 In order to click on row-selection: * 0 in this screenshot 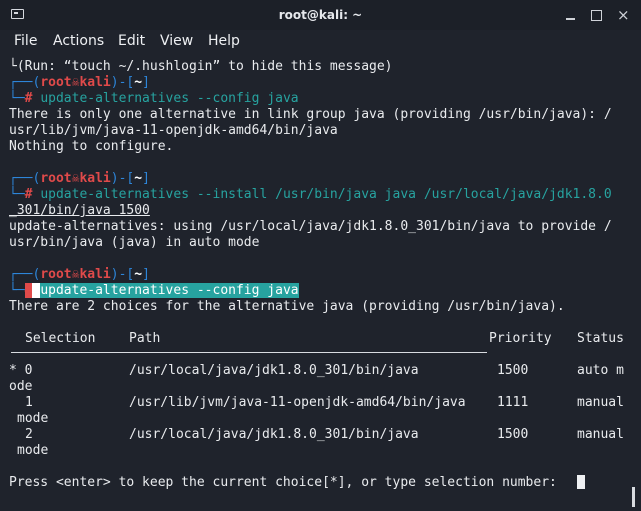, I will do `click(21, 370)`.